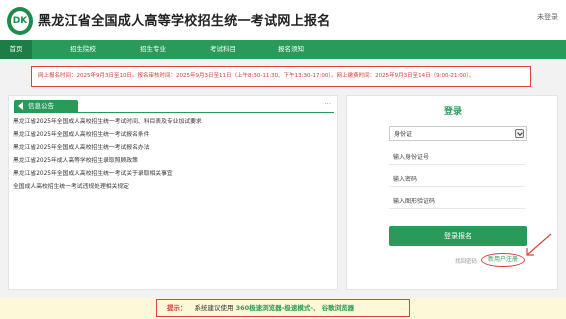 The image size is (566, 319). I want to click on captcha-input: 输入图形验证码, so click(457, 201).